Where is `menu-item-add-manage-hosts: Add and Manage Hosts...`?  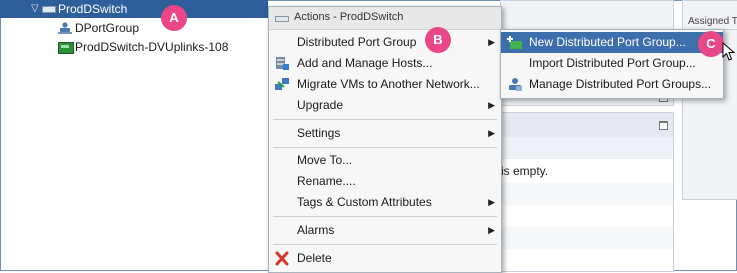
menu-item-add-manage-hosts: Add and Manage Hosts... is located at coordinates (385, 63).